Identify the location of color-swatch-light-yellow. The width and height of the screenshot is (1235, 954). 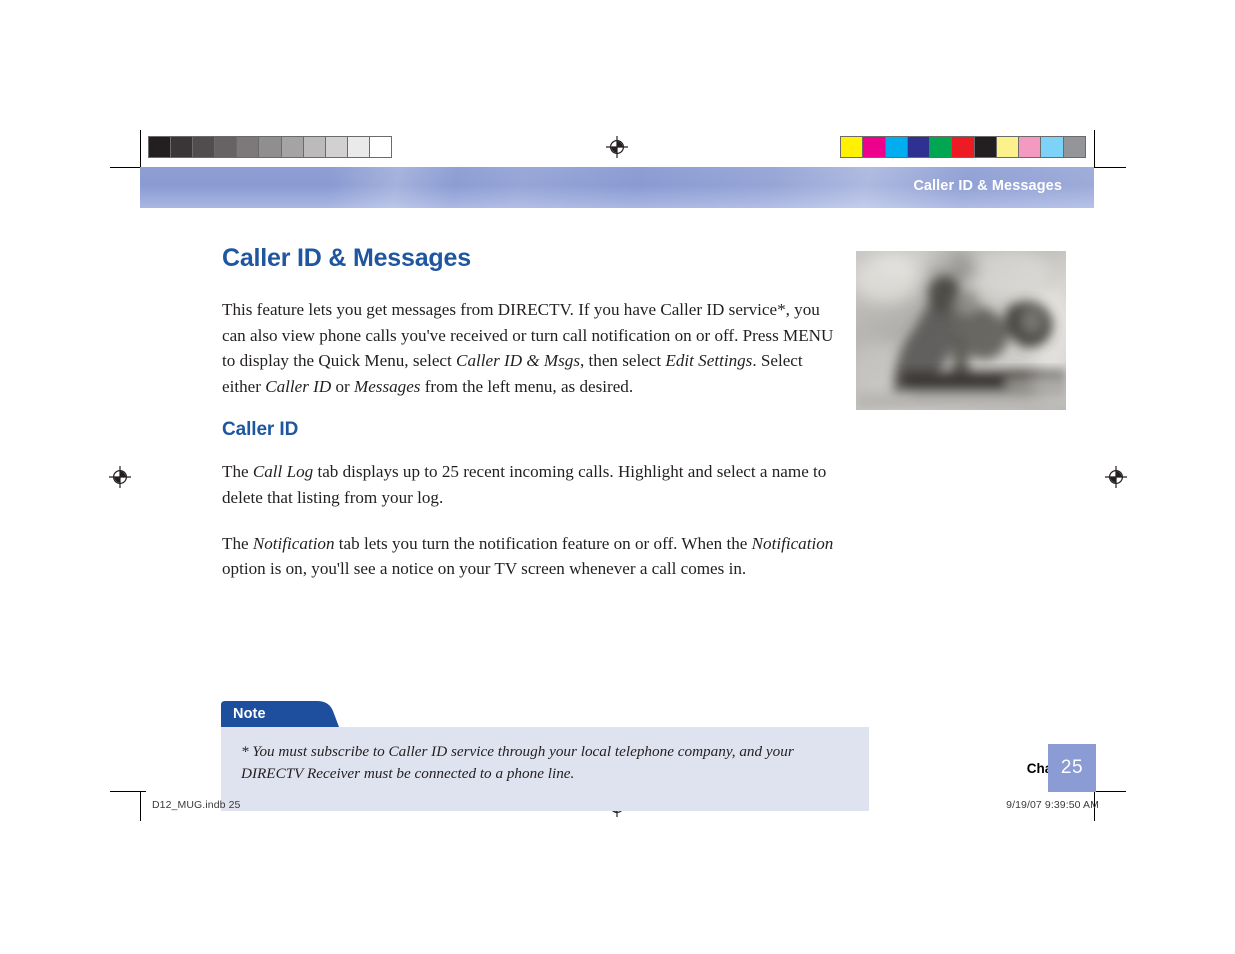
(1008, 147).